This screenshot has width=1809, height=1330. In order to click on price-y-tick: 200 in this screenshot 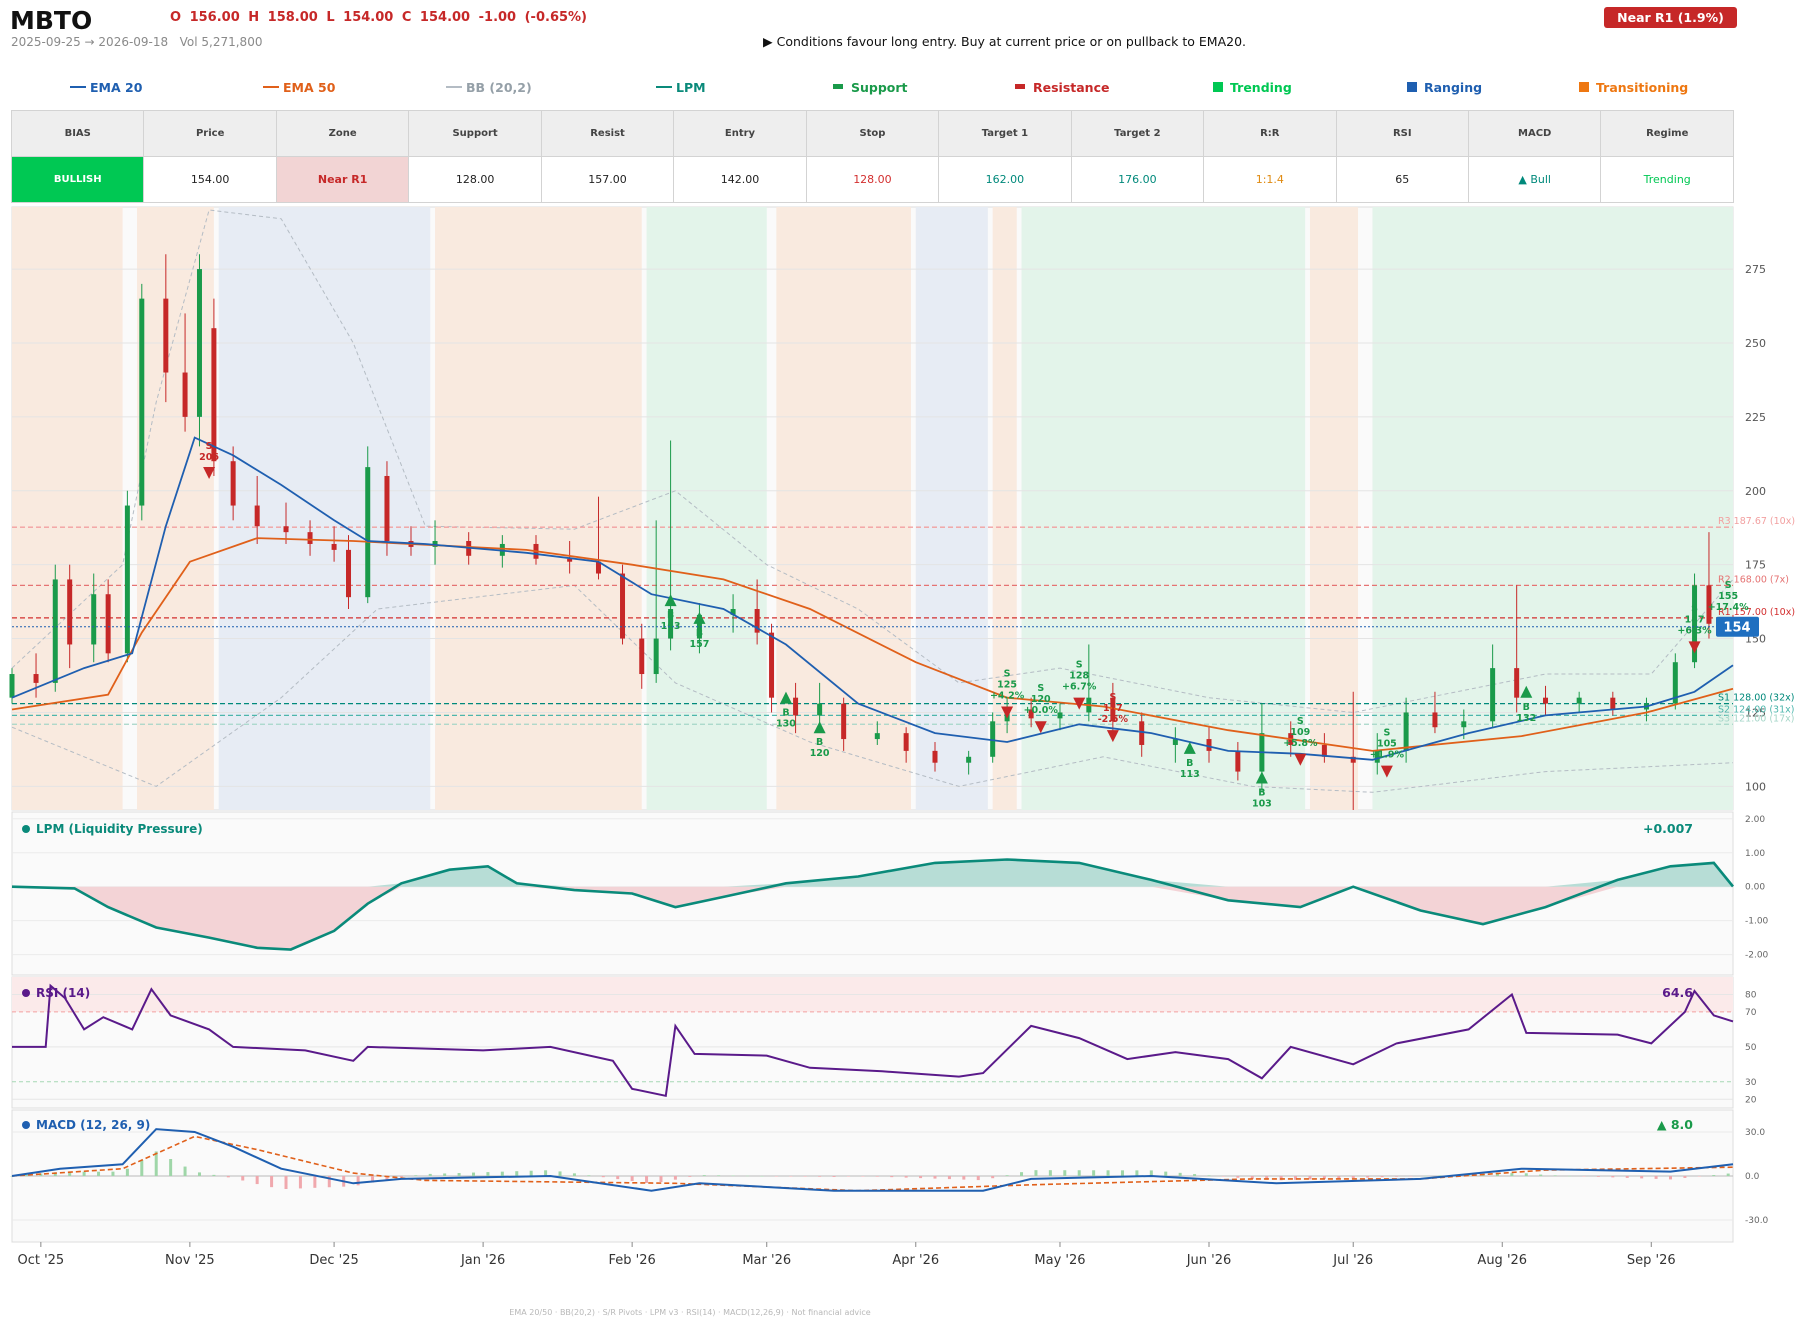, I will do `click(1755, 491)`.